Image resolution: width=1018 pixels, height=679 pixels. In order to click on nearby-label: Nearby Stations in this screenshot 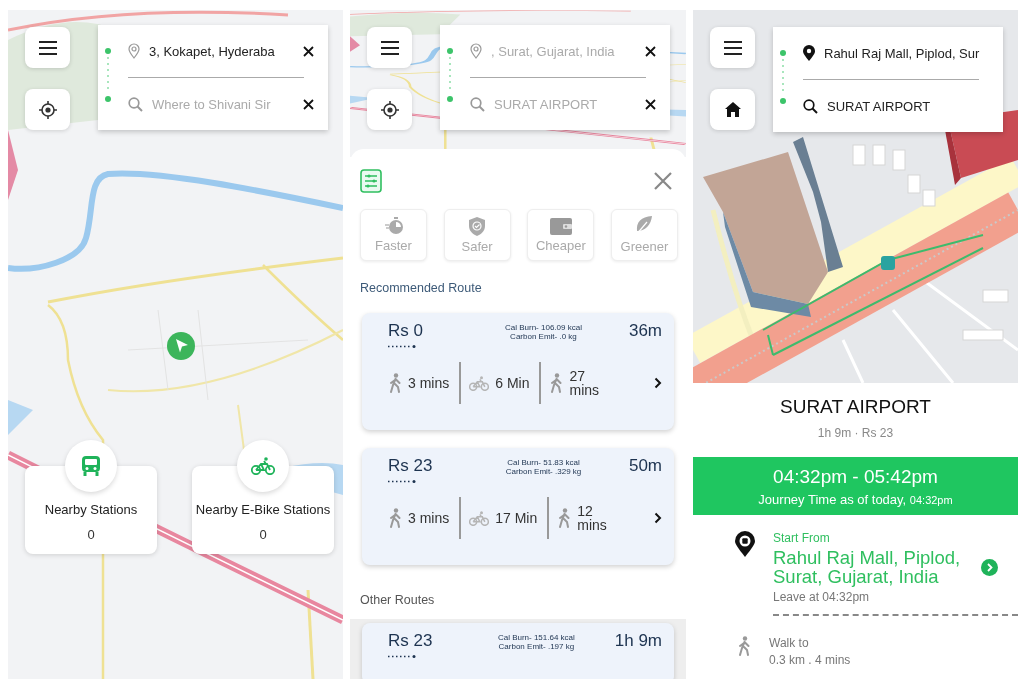, I will do `click(91, 509)`.